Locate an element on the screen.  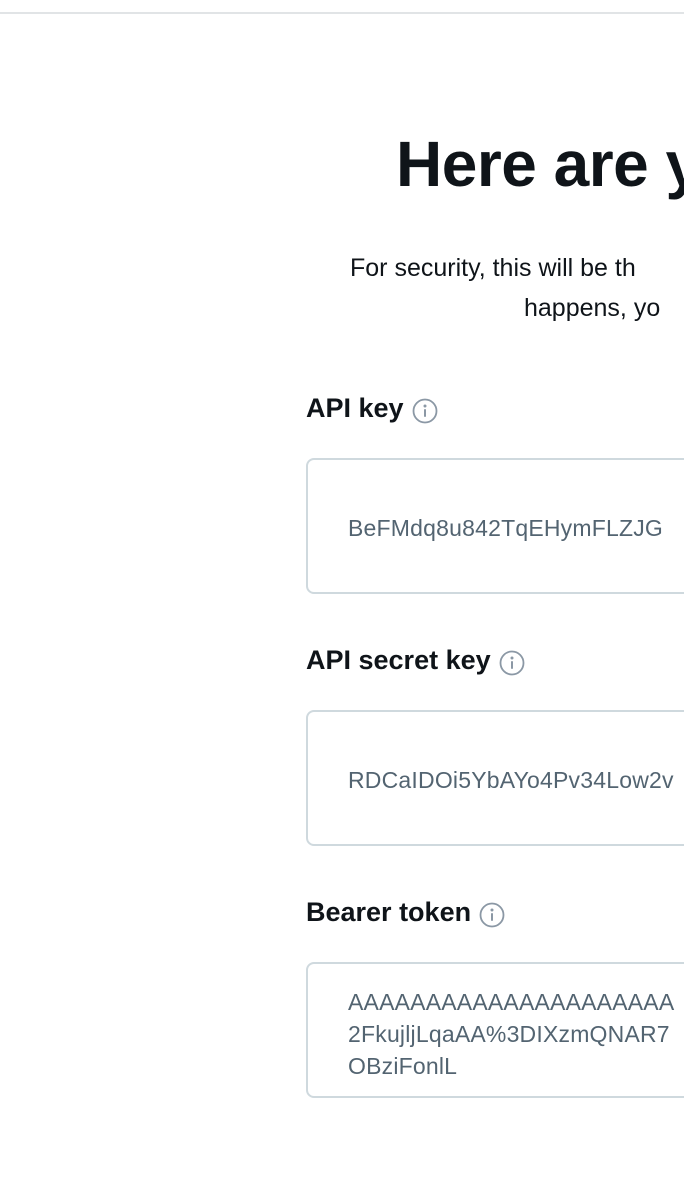
api-secret-key-info-icon is located at coordinates (512, 663).